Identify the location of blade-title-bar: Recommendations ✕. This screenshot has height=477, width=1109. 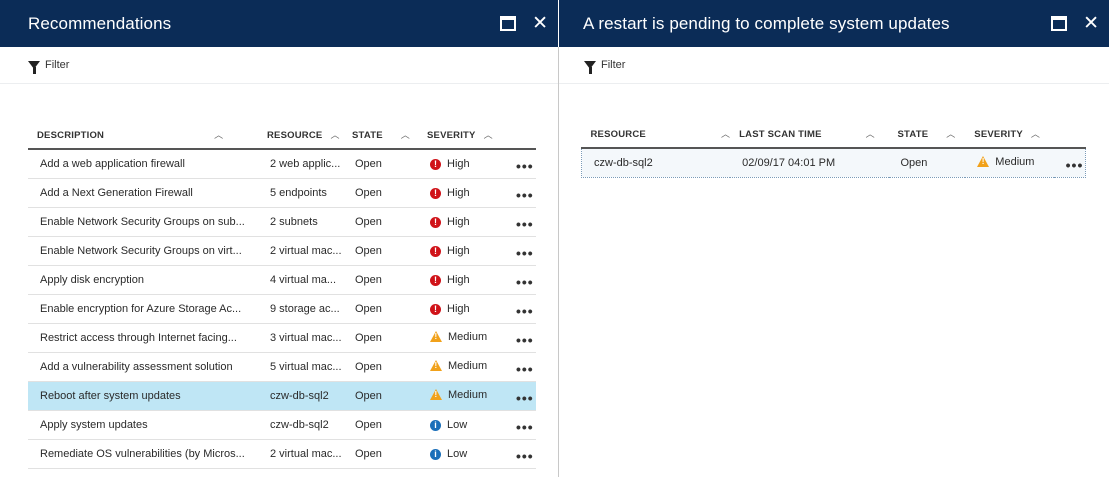
(279, 23).